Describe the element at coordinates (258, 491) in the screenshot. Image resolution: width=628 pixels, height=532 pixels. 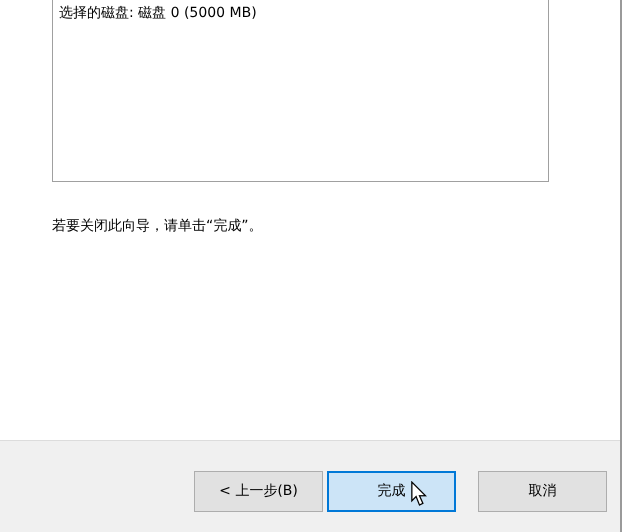
I see `back-button: < 上一步(B)` at that location.